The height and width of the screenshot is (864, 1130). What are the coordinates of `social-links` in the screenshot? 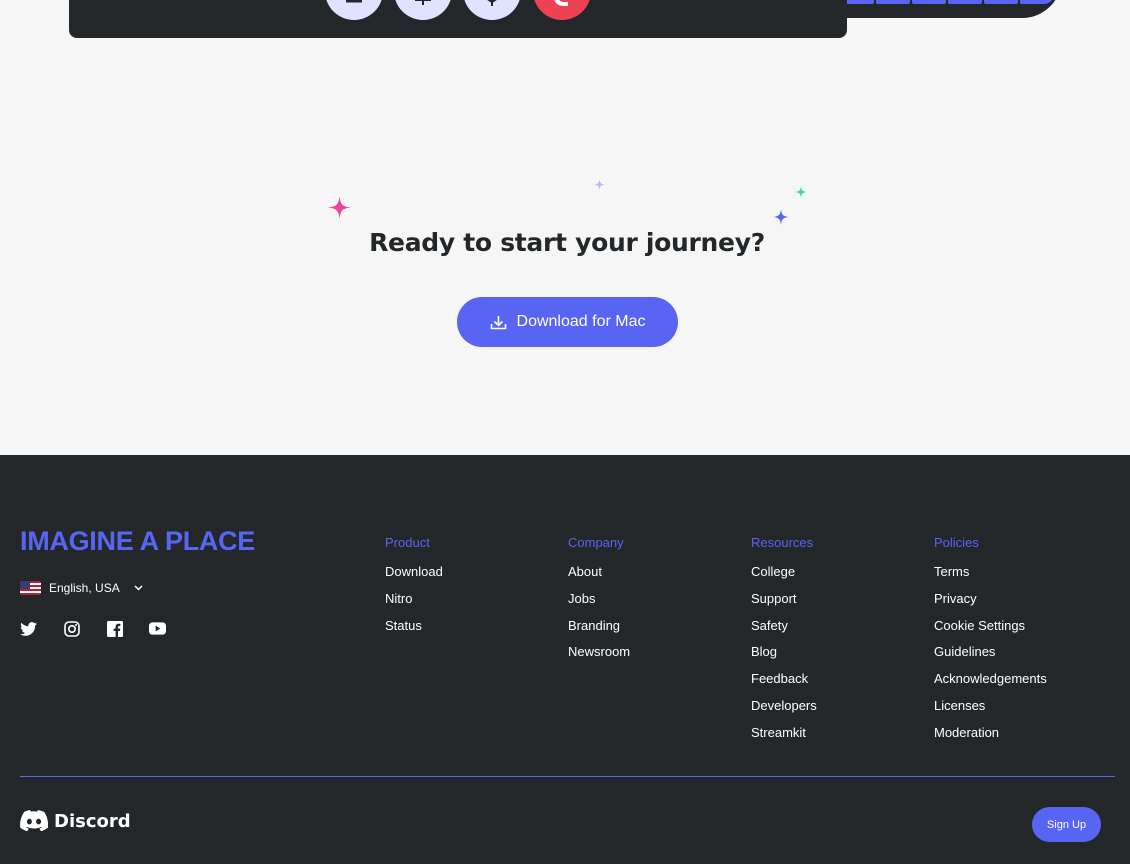 It's located at (93, 628).